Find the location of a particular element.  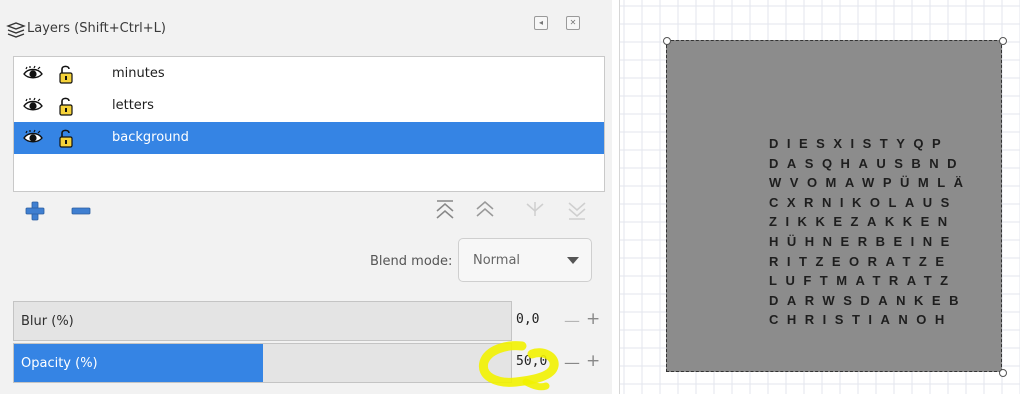

blur-slider-row: Blur (%) 0,0 — + is located at coordinates (310, 321).